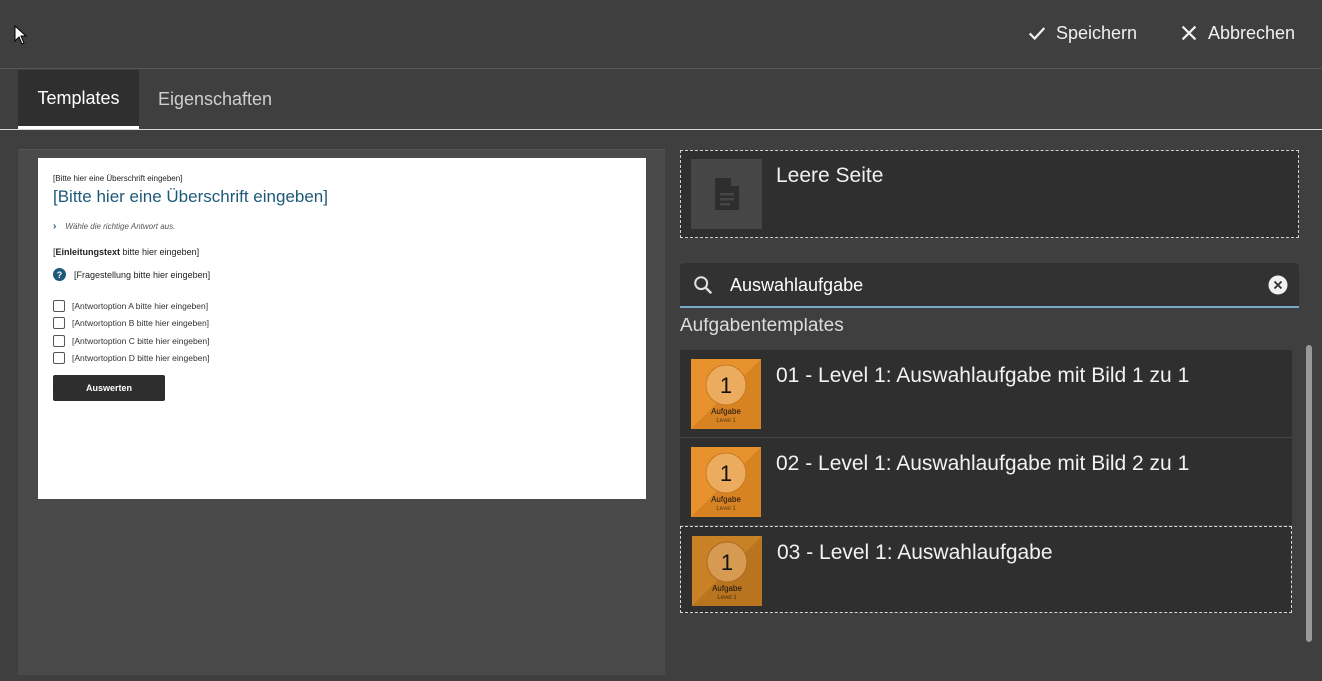  I want to click on template-search, so click(989, 285).